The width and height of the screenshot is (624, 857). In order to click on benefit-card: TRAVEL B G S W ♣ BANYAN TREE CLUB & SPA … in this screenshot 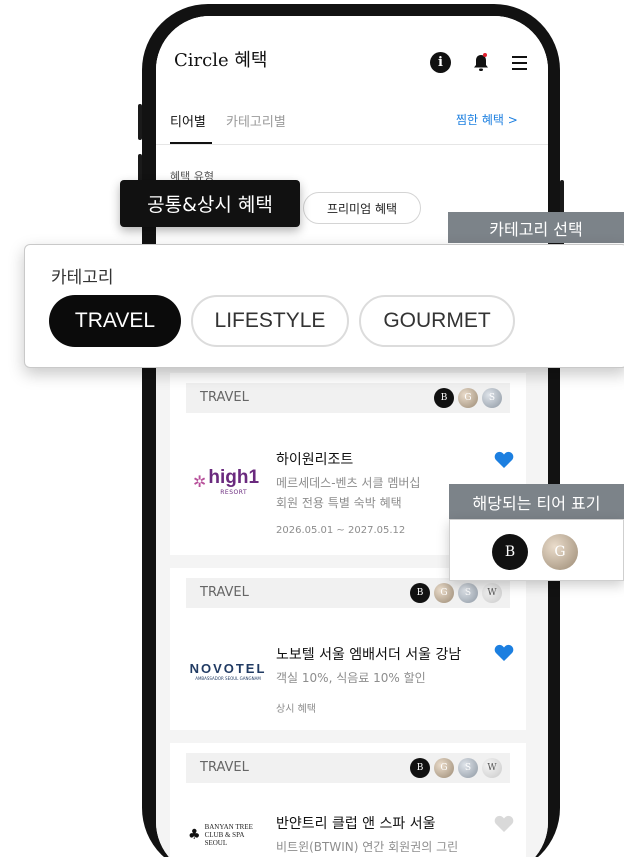, I will do `click(348, 800)`.